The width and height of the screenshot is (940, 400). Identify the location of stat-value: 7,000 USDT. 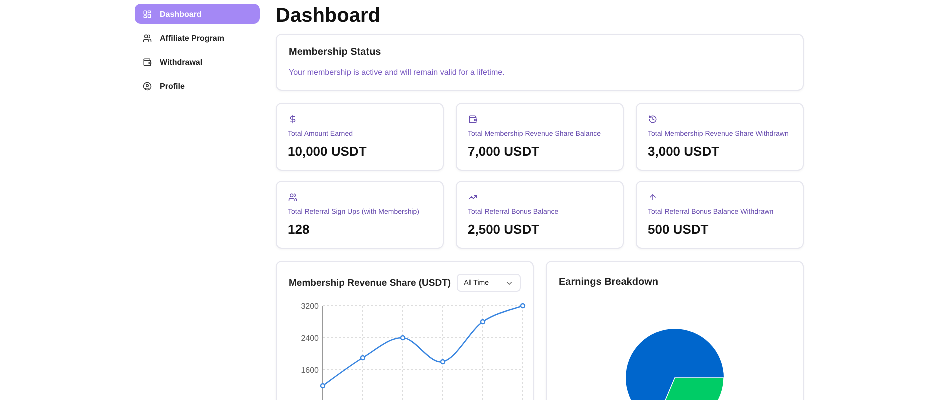
(504, 151).